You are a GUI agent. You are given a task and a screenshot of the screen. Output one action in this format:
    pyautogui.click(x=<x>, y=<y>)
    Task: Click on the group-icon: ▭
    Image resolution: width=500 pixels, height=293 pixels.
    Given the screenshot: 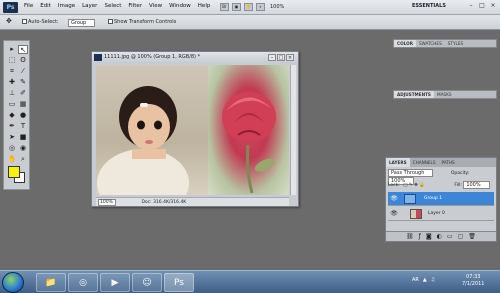 What is the action you would take?
    pyautogui.click(x=450, y=236)
    